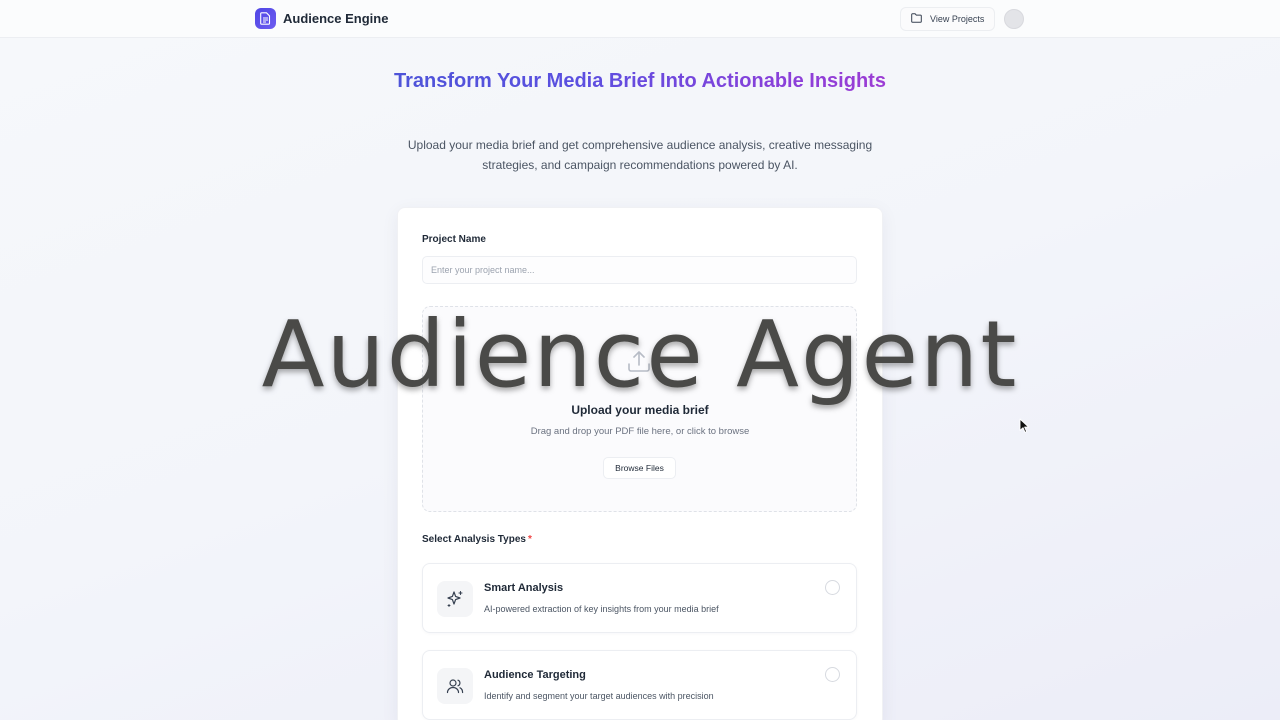  I want to click on user-avatar, so click(1014, 19).